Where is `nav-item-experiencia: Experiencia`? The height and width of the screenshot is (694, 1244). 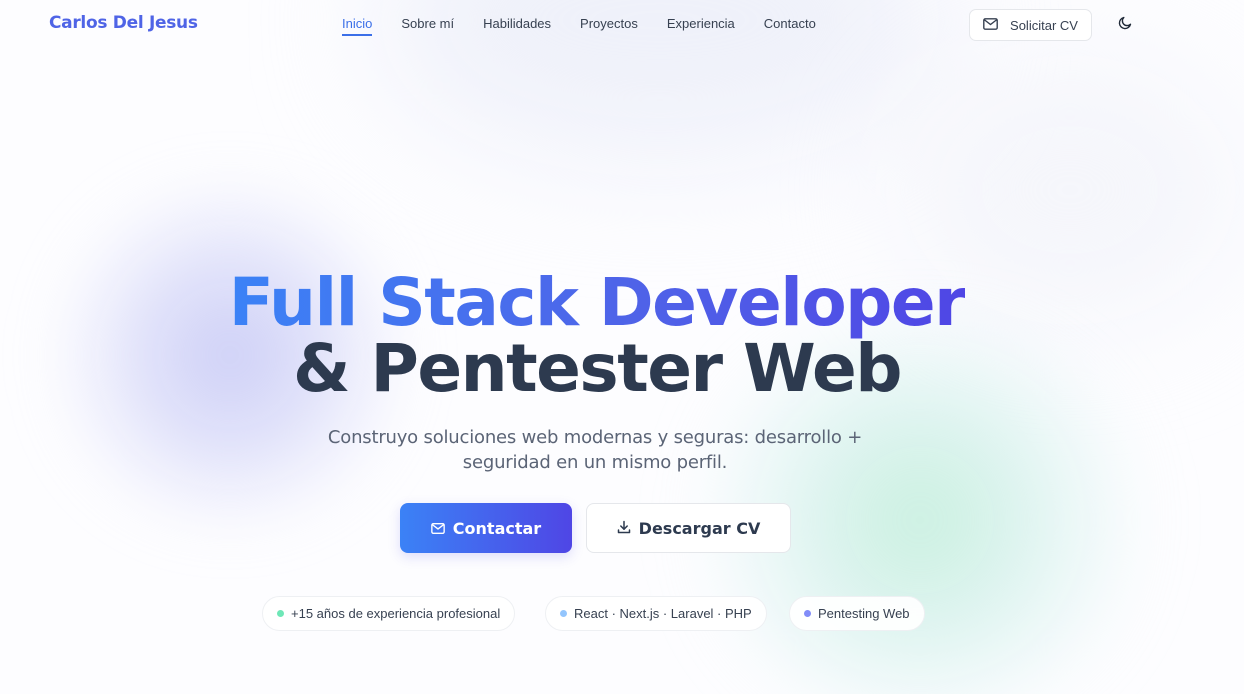
nav-item-experiencia: Experiencia is located at coordinates (701, 26).